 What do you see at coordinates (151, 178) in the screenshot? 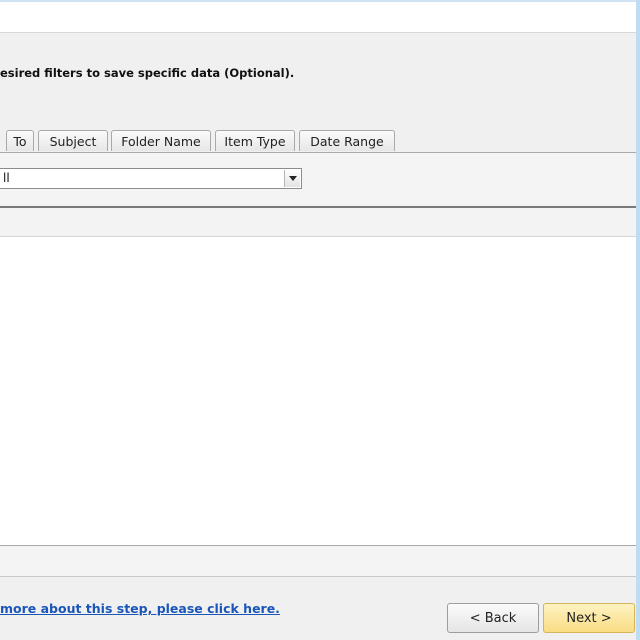
I see `filter-select: ll` at bounding box center [151, 178].